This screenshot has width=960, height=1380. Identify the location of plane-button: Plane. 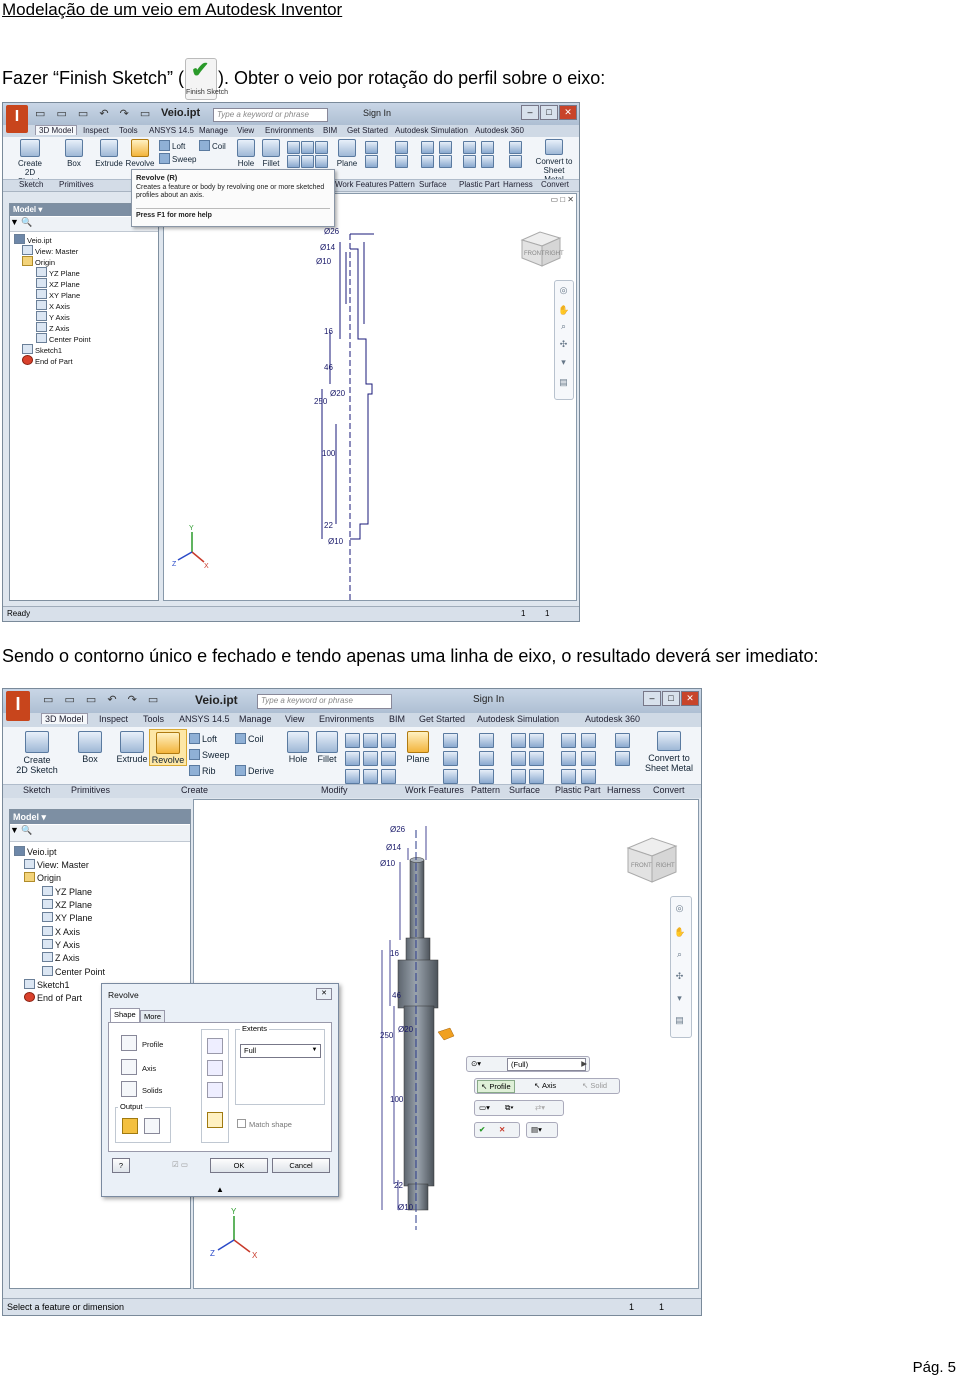
(347, 153).